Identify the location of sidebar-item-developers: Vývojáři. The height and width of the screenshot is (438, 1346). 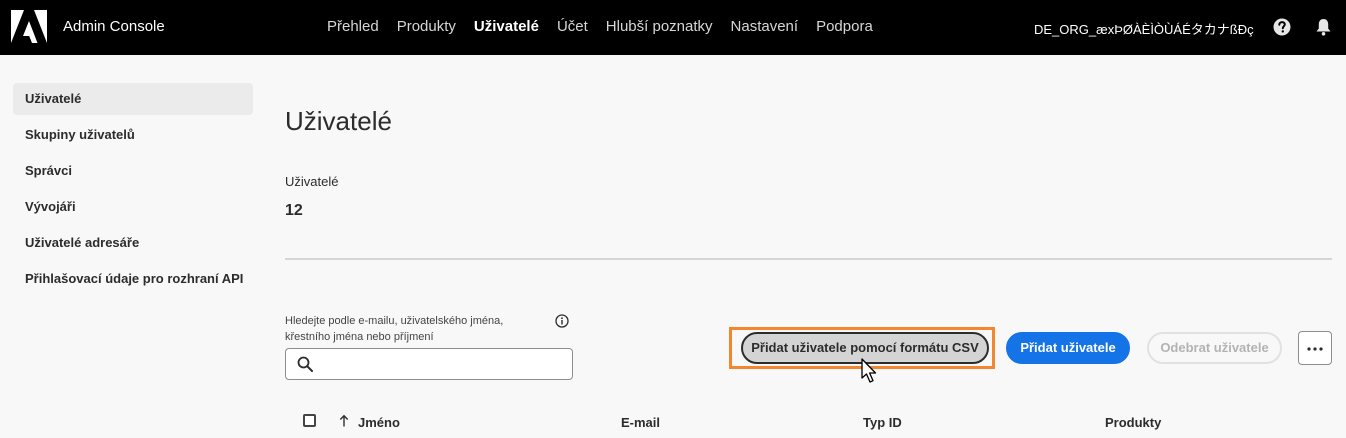
(133, 207).